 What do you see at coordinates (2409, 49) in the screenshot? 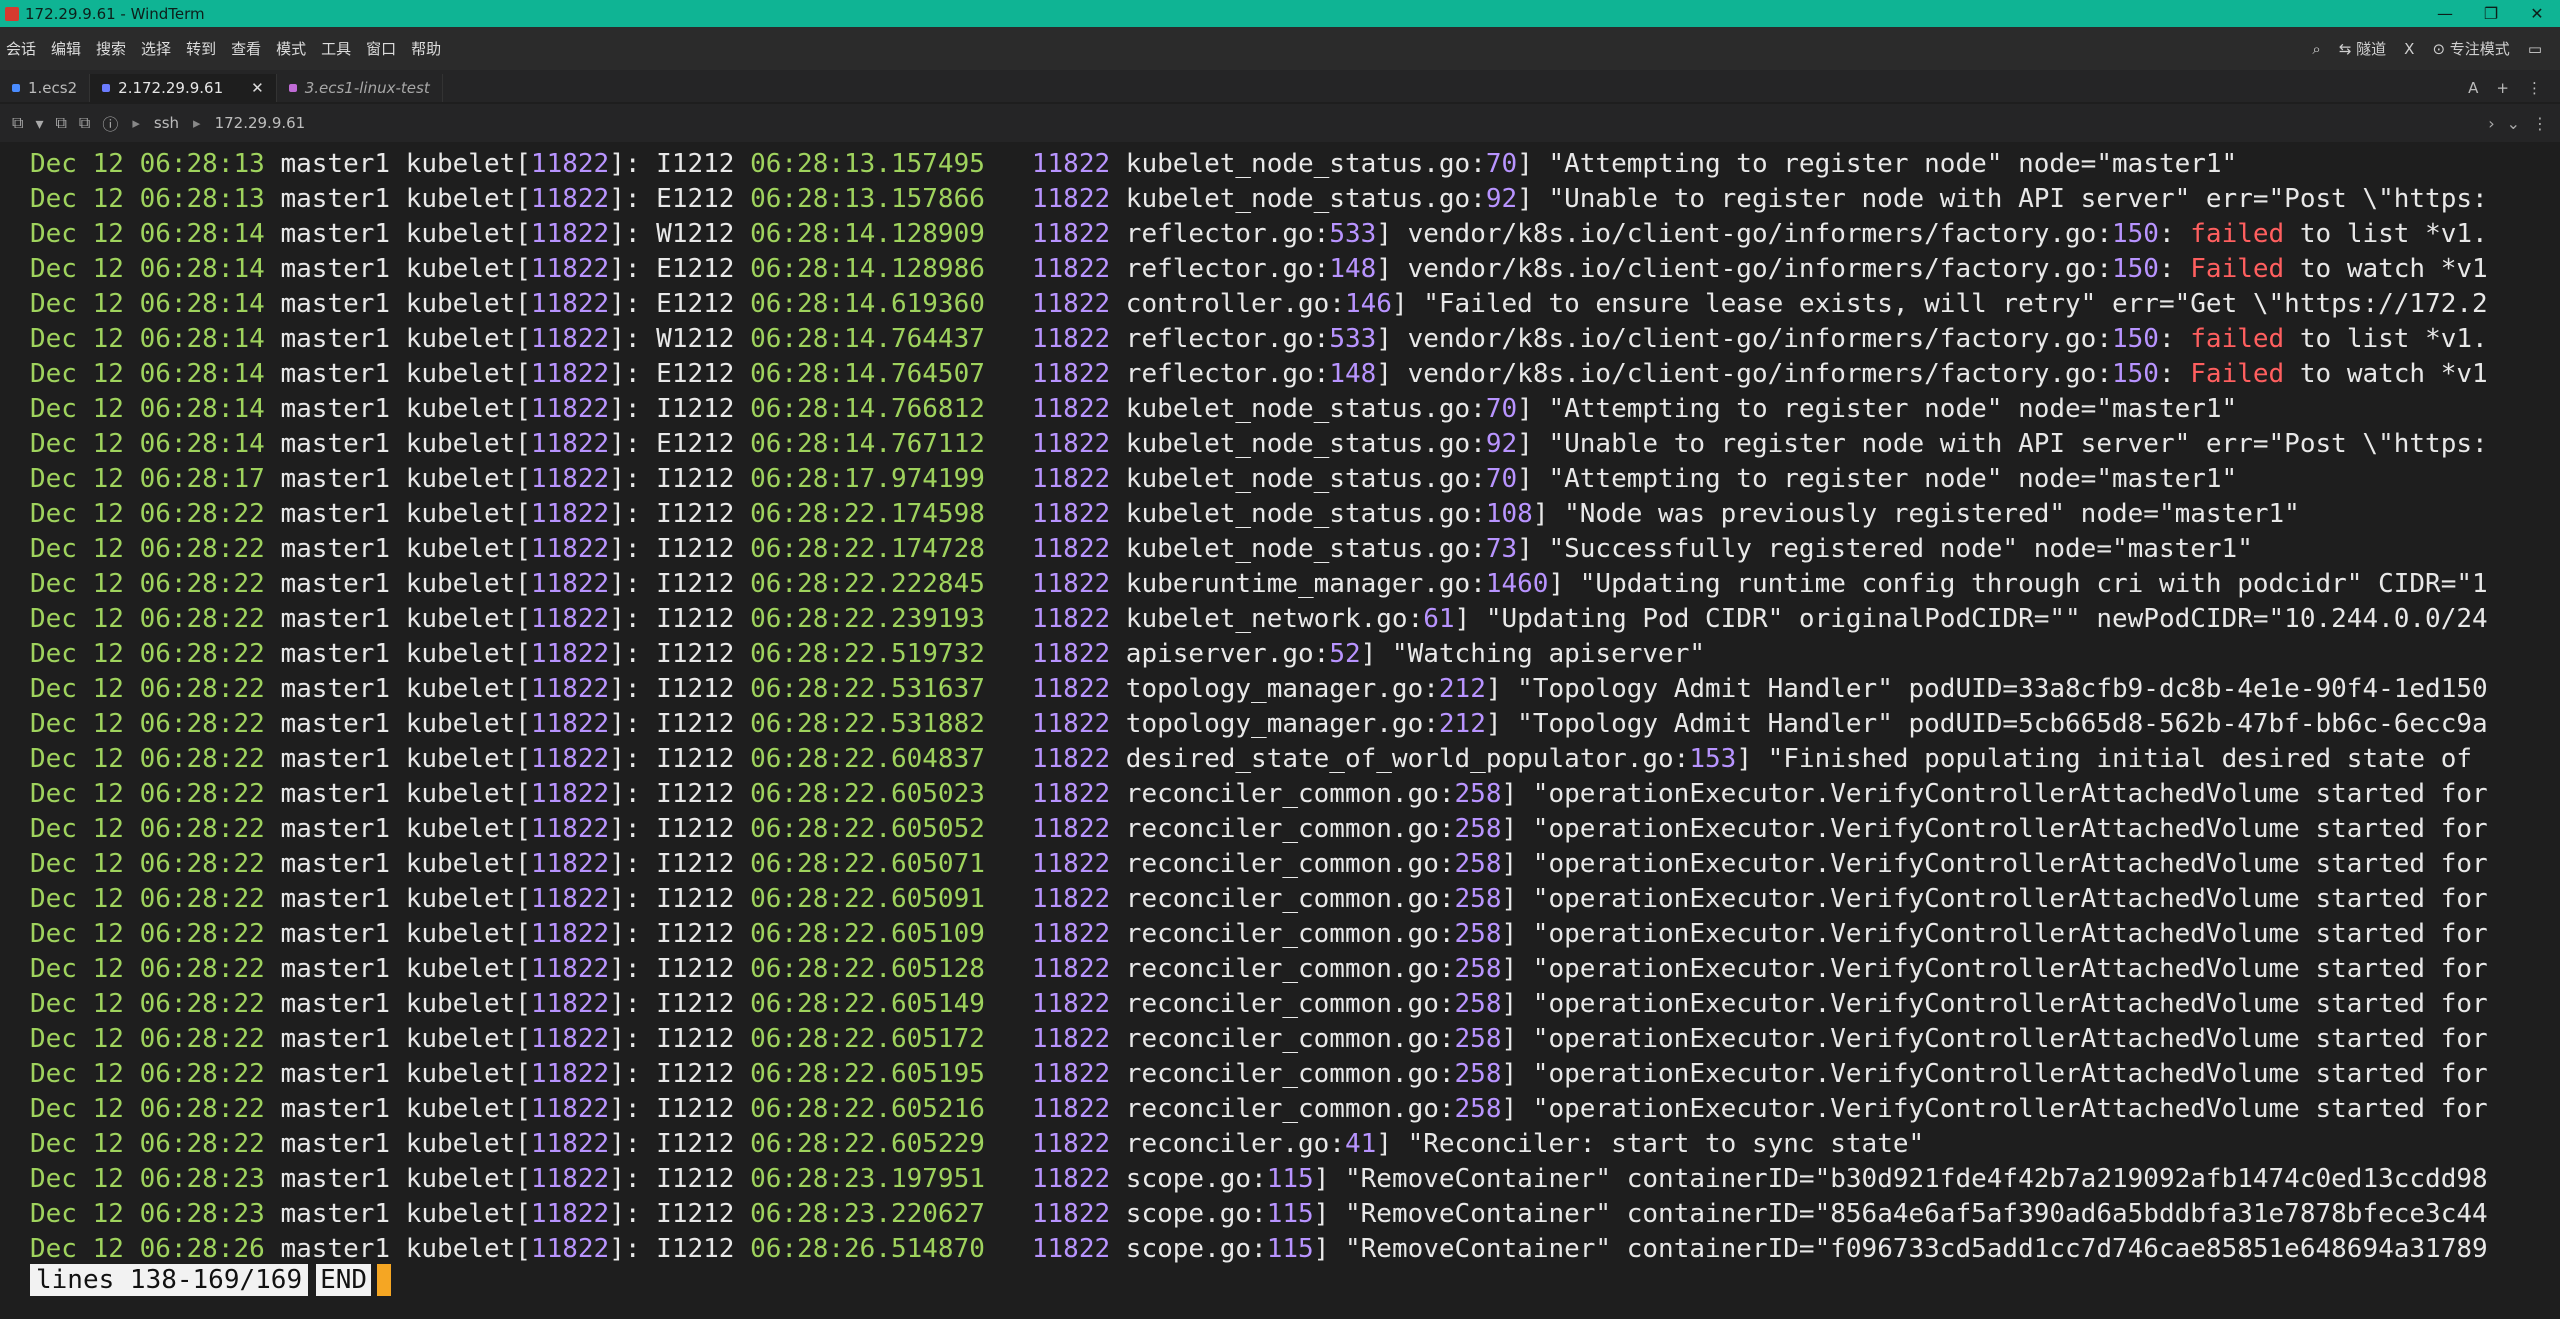
I see `x-button: X` at bounding box center [2409, 49].